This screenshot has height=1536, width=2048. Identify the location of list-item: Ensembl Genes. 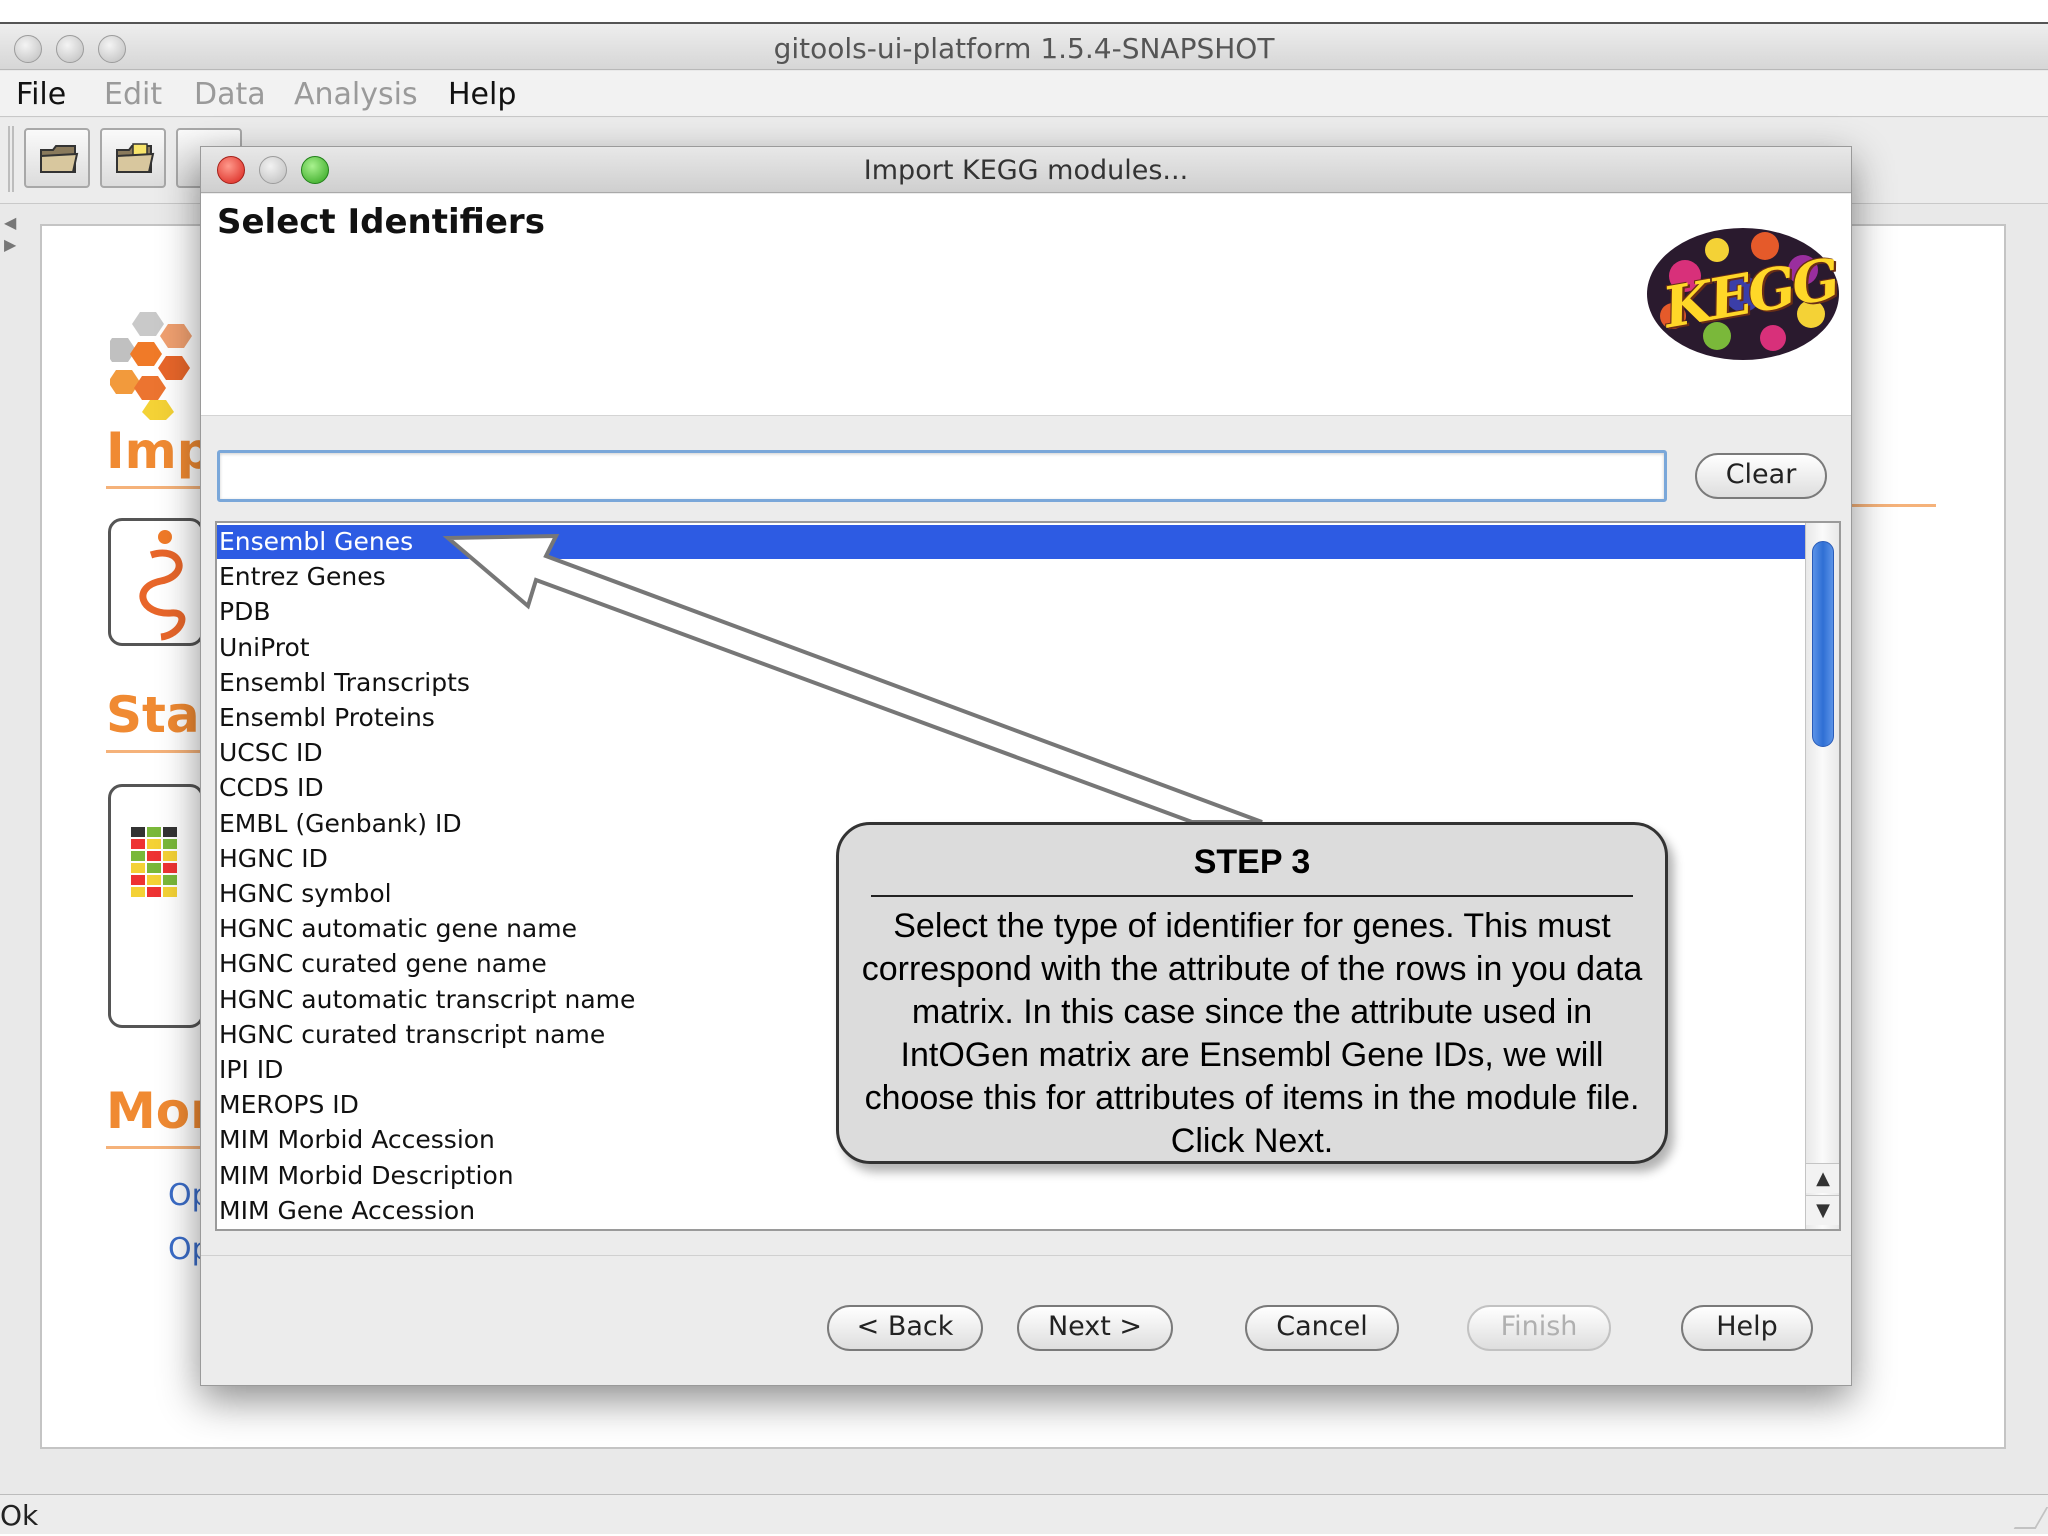
(1012, 542).